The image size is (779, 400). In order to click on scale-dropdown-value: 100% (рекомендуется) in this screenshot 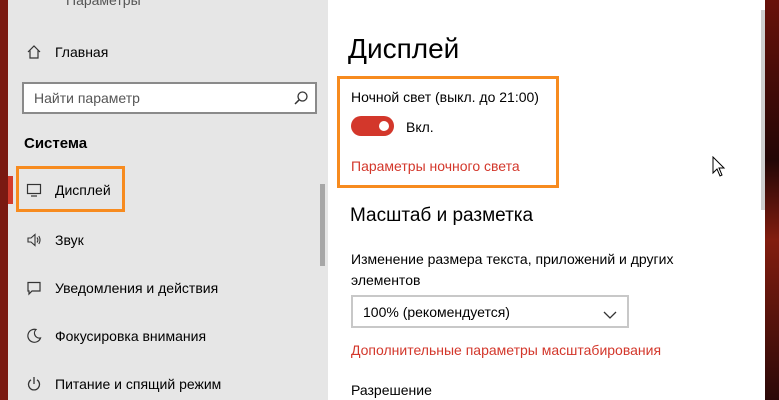, I will do `click(436, 312)`.